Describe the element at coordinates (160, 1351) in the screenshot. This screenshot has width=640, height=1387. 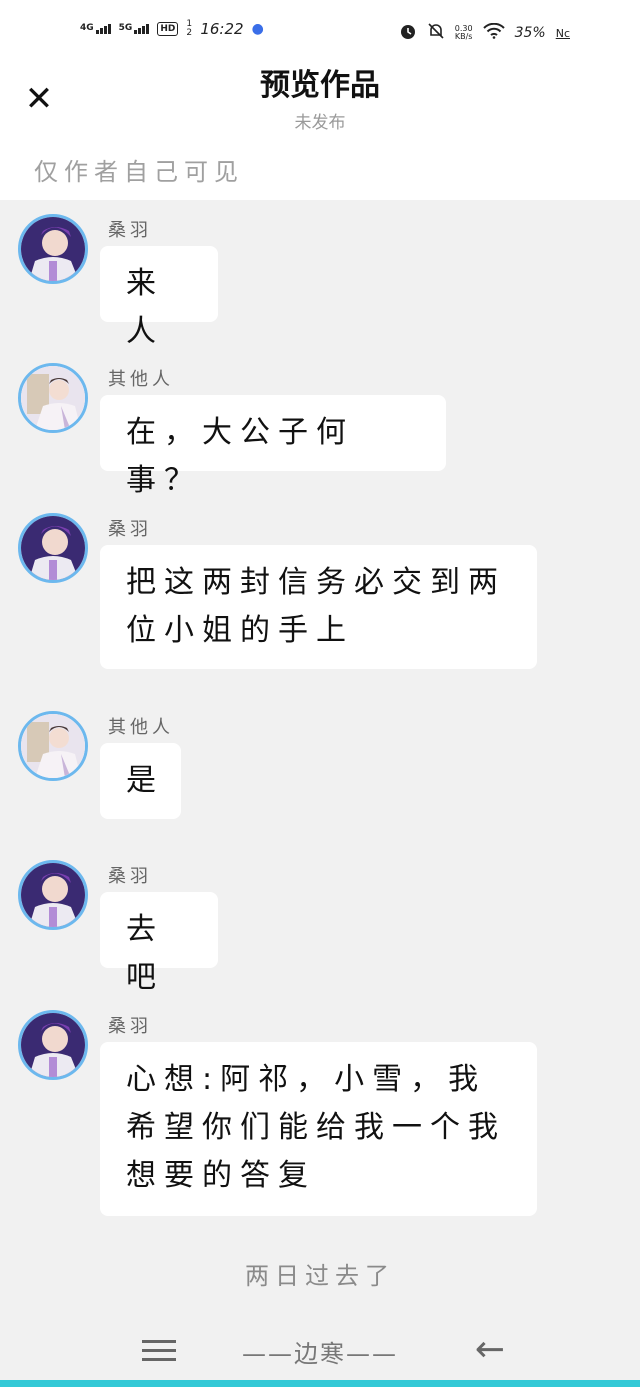
I see `menu-icon` at that location.